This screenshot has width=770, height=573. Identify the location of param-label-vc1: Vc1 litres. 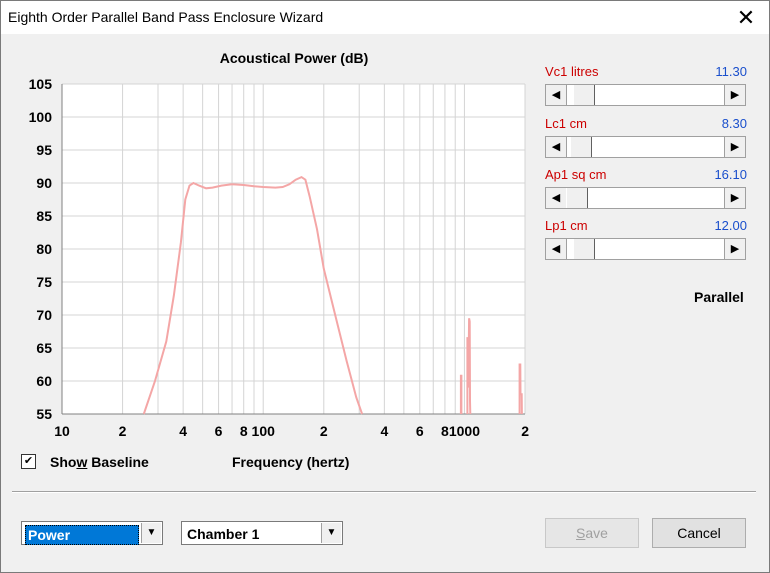
(572, 71).